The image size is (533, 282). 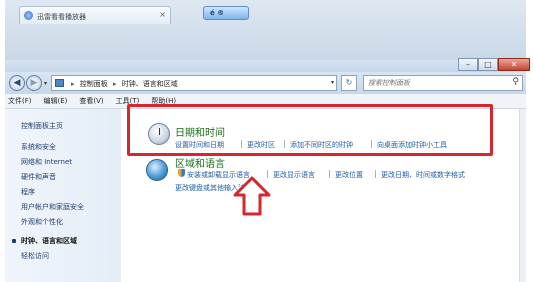 I want to click on link-change-formats: 更改日期、时间或数字格式, so click(x=423, y=175).